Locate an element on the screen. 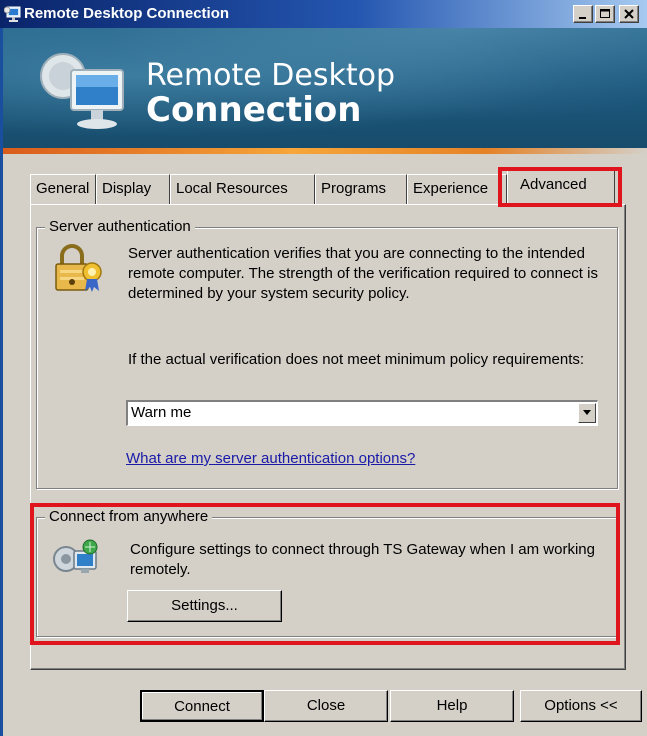 This screenshot has width=647, height=736. close-window-button is located at coordinates (629, 14).